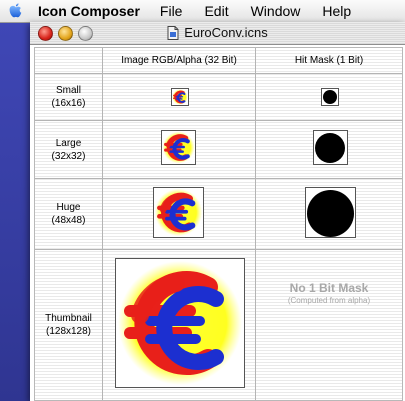 The width and height of the screenshot is (405, 401). I want to click on row-size: (16x16), so click(68, 103).